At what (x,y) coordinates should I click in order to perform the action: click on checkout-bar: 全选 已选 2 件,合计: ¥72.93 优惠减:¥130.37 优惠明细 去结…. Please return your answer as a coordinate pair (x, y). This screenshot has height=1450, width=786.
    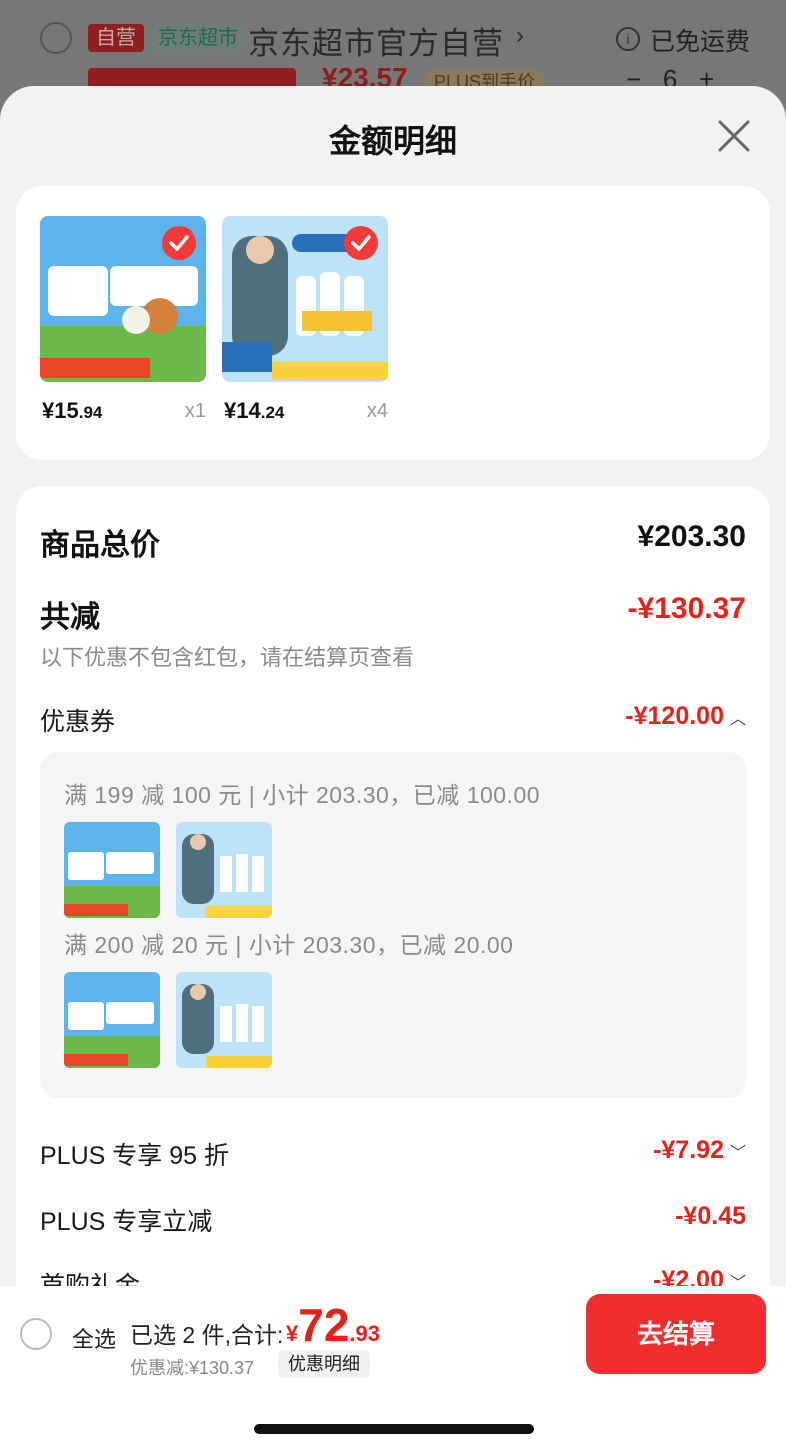
    Looking at the image, I should click on (393, 1368).